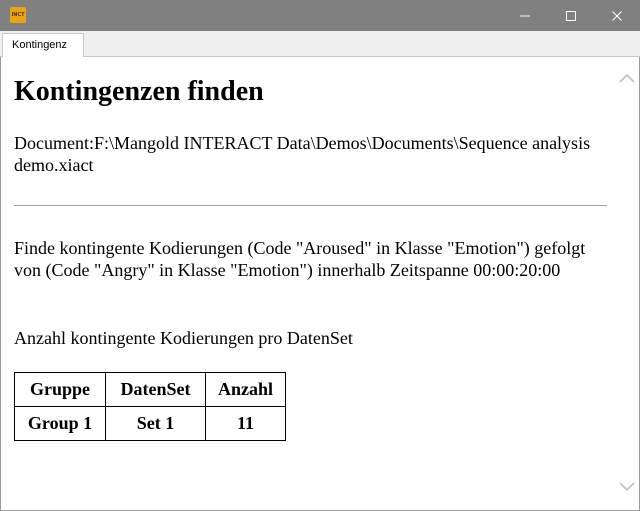 The height and width of the screenshot is (511, 640). Describe the element at coordinates (310, 205) in the screenshot. I see `divider` at that location.